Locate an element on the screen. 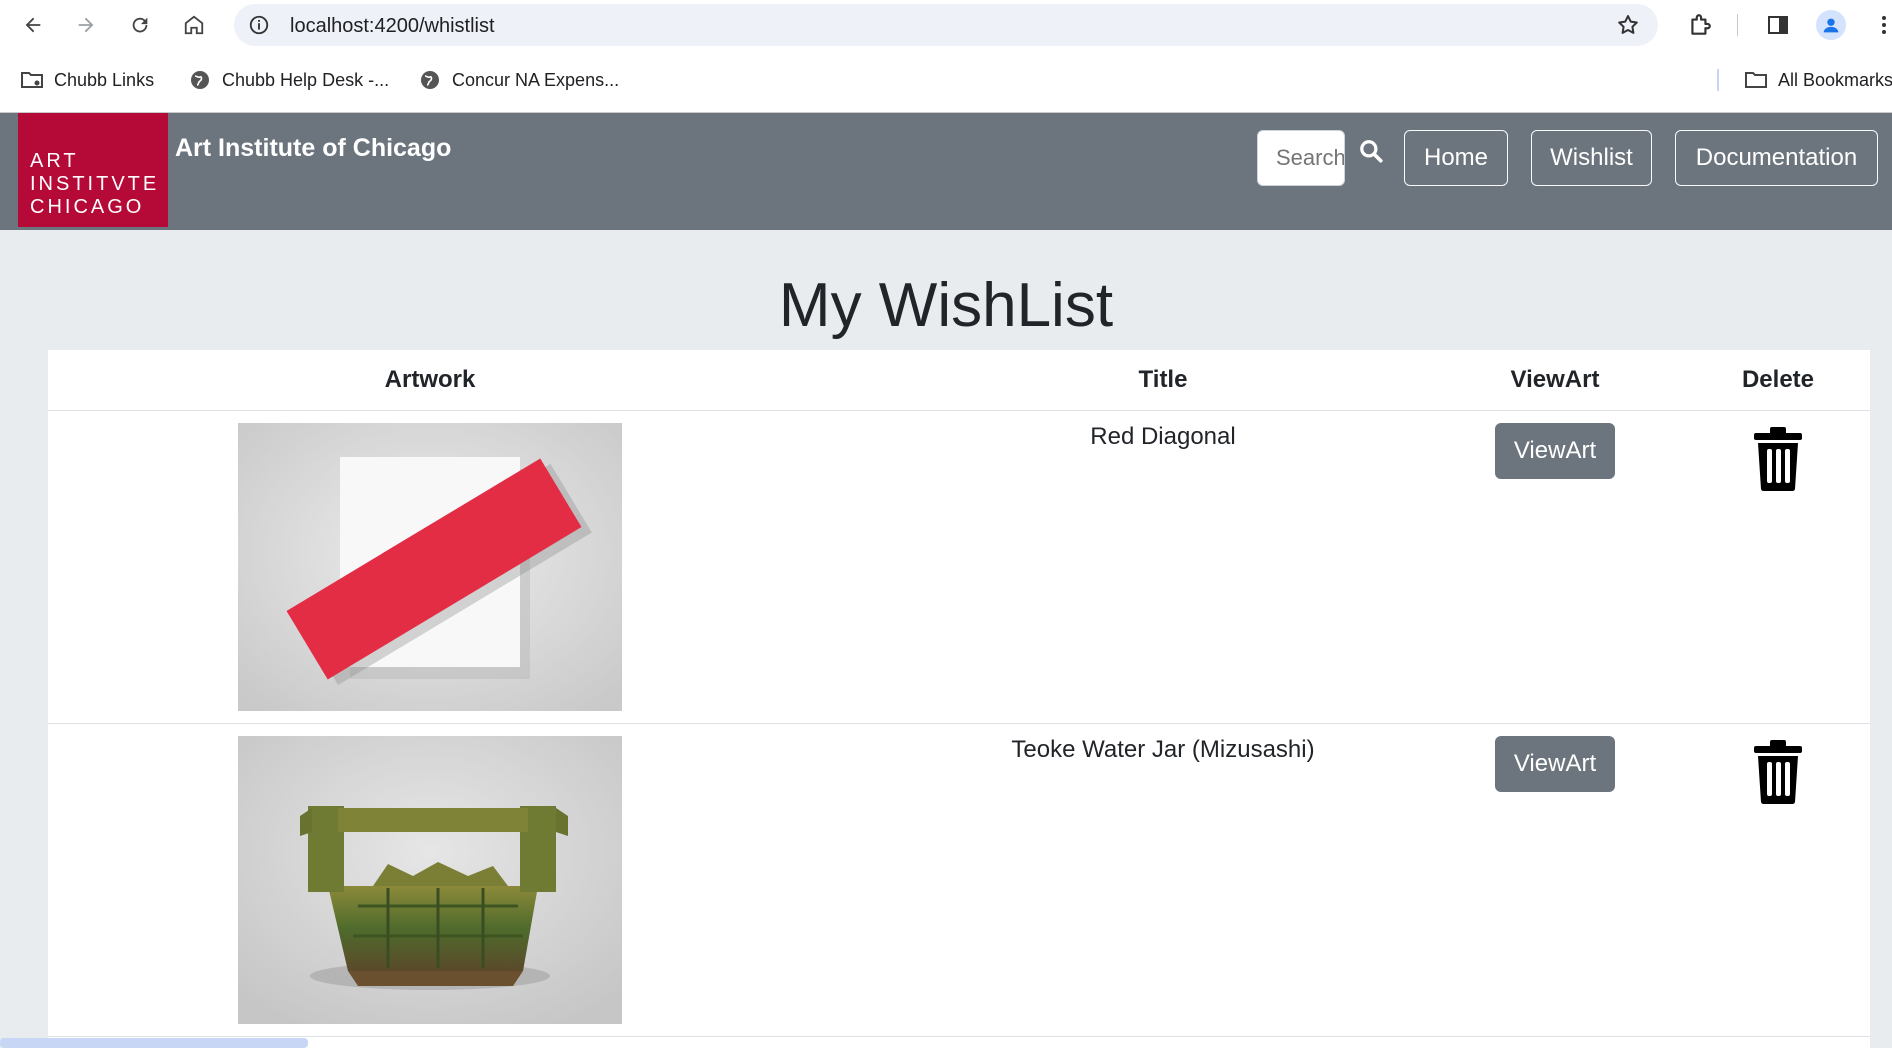 The width and height of the screenshot is (1892, 1048). brand-title: Art Institute of Chicago is located at coordinates (313, 148).